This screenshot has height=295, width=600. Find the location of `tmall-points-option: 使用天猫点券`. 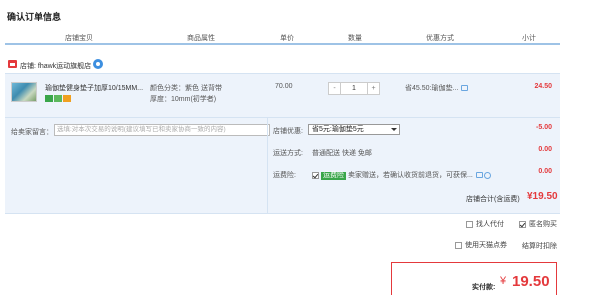

tmall-points-option: 使用天猫点券 is located at coordinates (481, 245).